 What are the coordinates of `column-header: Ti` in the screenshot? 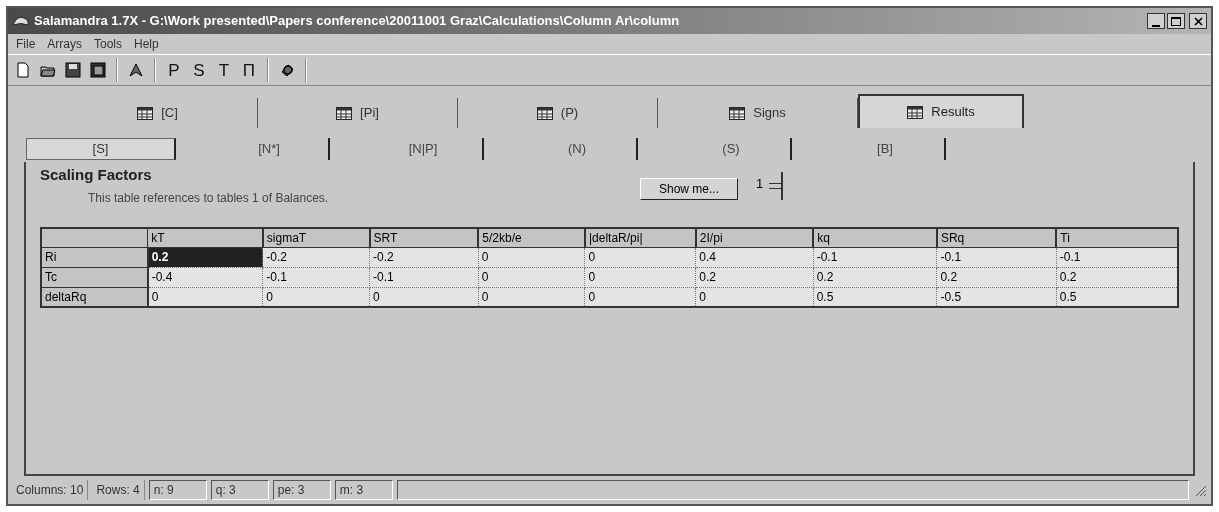 It's located at (1117, 237).